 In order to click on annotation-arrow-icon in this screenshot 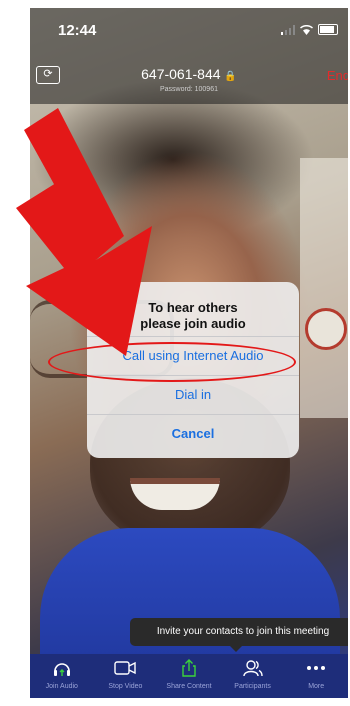, I will do `click(84, 232)`.